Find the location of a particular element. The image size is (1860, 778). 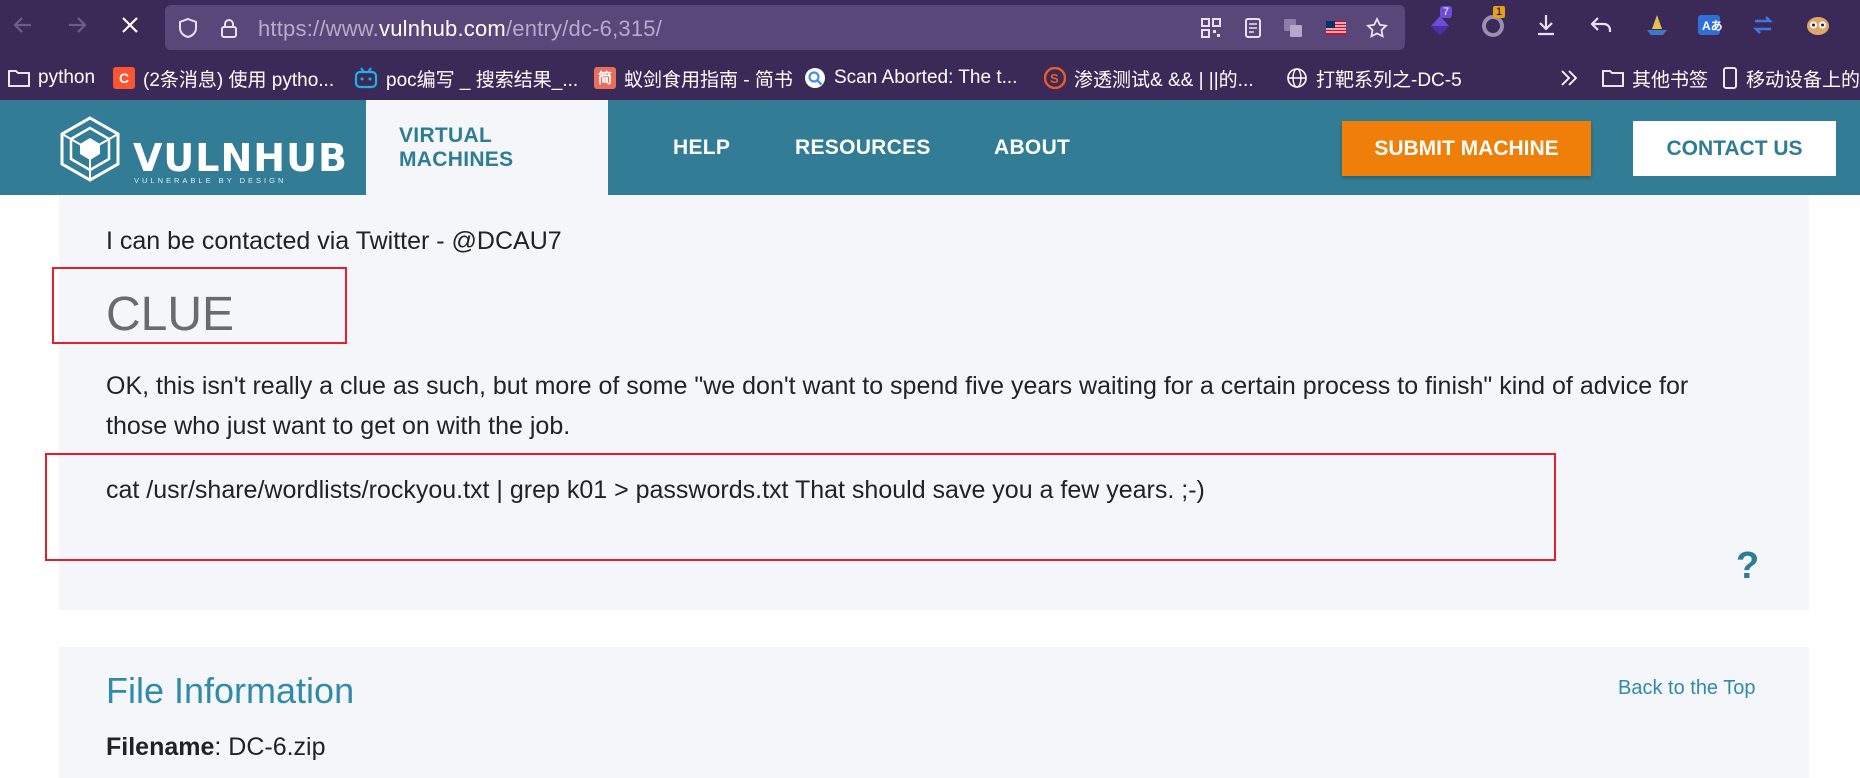

url-text: https://www.vulnhub.com/entry/dc-6,315/ is located at coordinates (460, 29).